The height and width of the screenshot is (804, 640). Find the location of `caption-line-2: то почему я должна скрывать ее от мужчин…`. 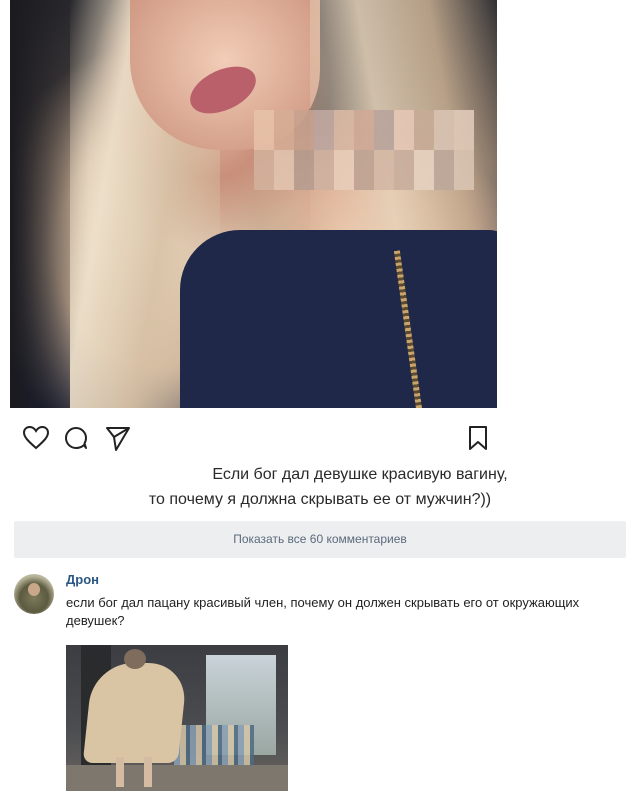

caption-line-2: то почему я должна скрывать ее от мужчин… is located at coordinates (320, 499).